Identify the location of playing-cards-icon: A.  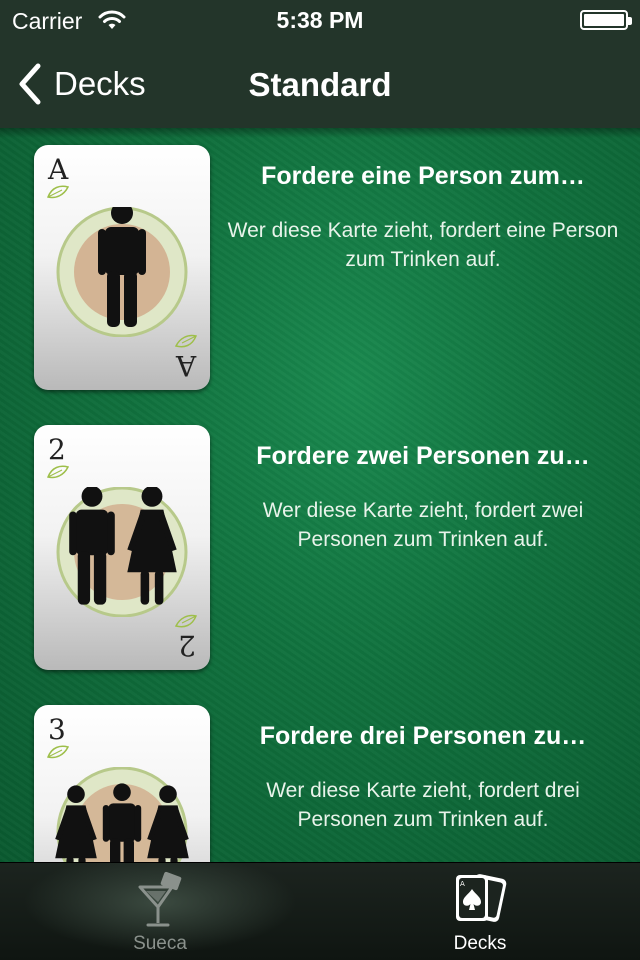
(481, 898).